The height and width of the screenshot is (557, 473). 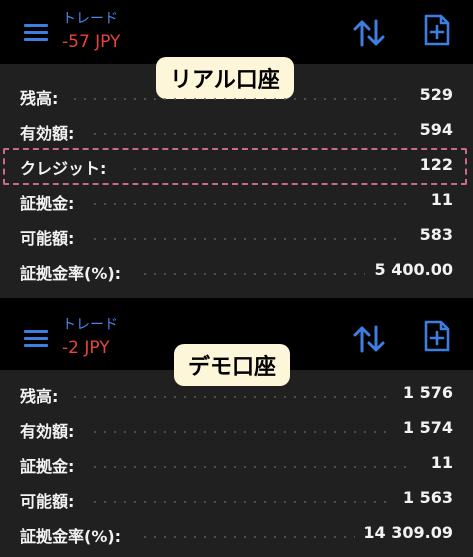 What do you see at coordinates (436, 94) in the screenshot?
I see `row-value: 529` at bounding box center [436, 94].